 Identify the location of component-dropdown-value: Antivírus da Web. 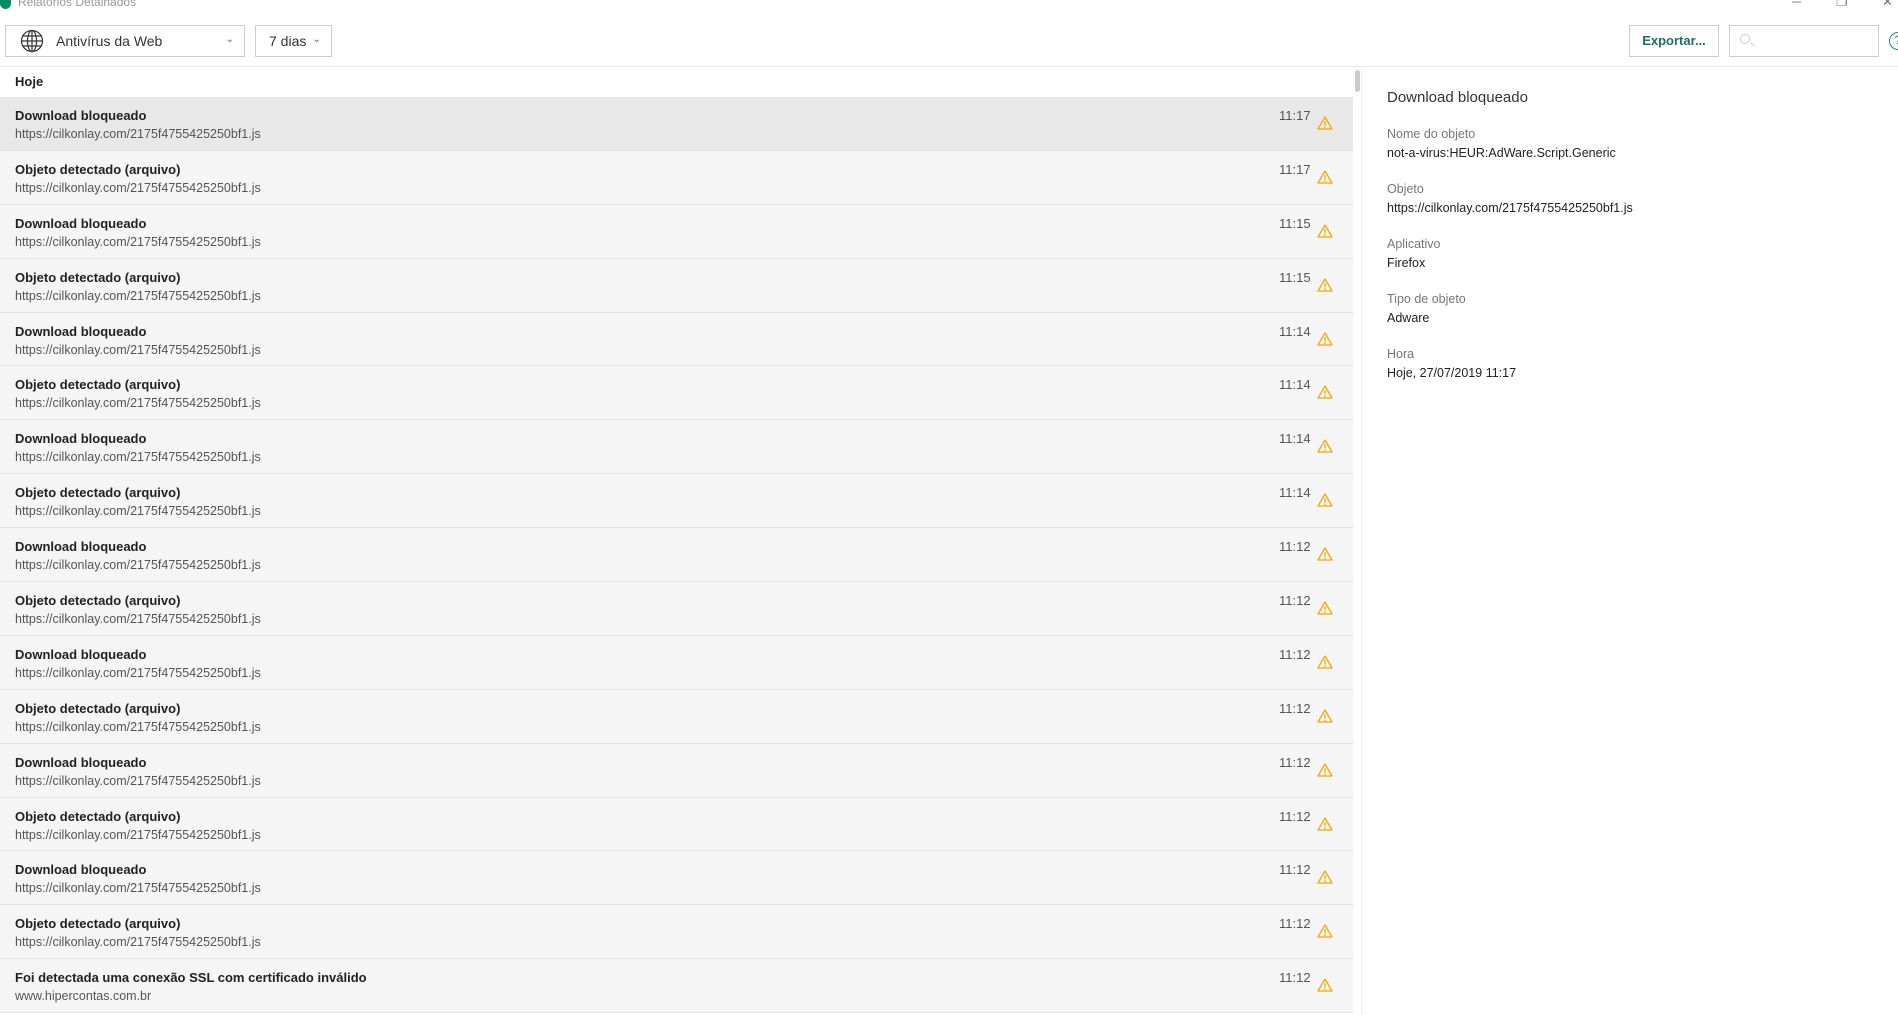
(109, 41).